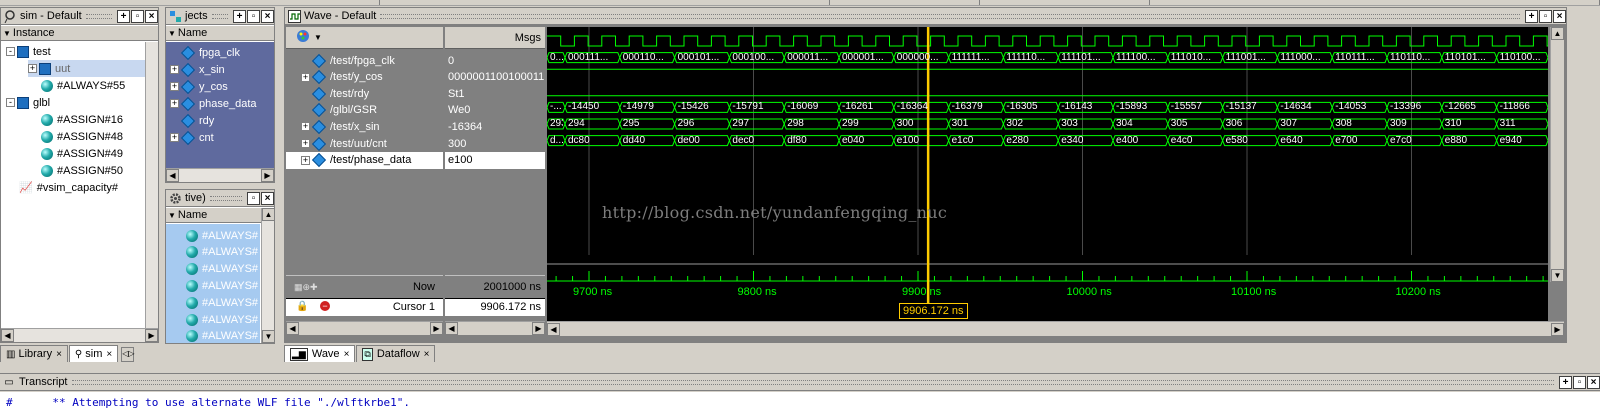 The width and height of the screenshot is (1600, 410). I want to click on sim-vertical-scrollbar, so click(151, 187).